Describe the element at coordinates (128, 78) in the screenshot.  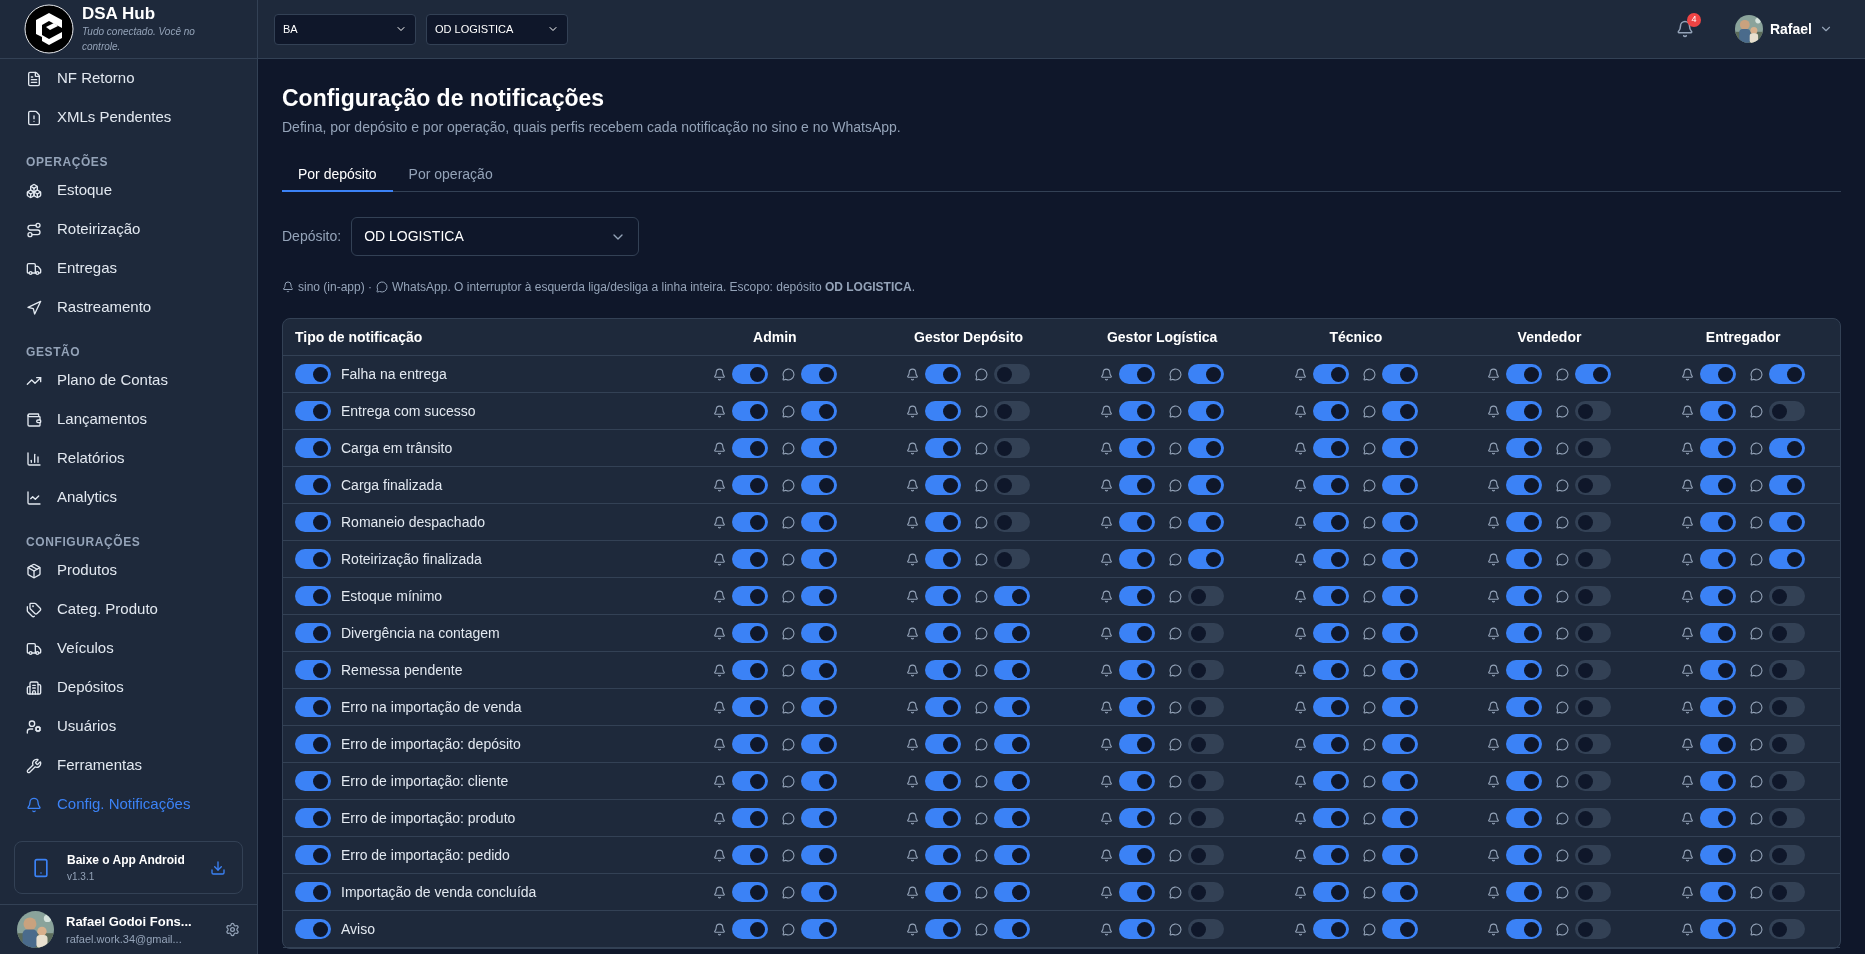
I see `sidebar-item: NF Retorno` at that location.